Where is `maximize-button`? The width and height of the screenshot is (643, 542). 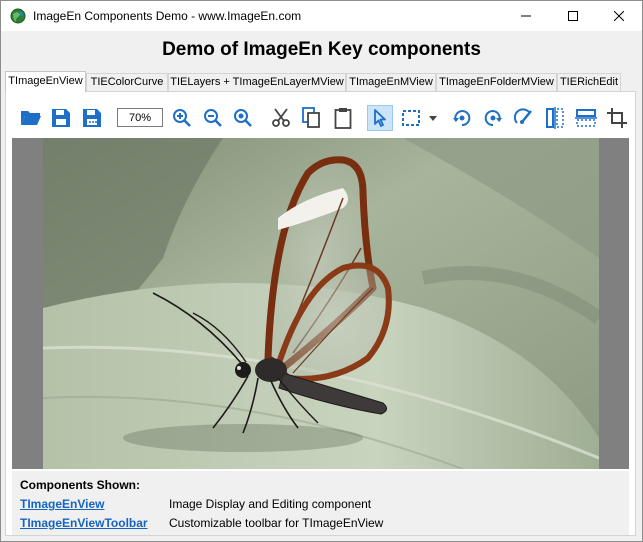
maximize-button is located at coordinates (573, 16).